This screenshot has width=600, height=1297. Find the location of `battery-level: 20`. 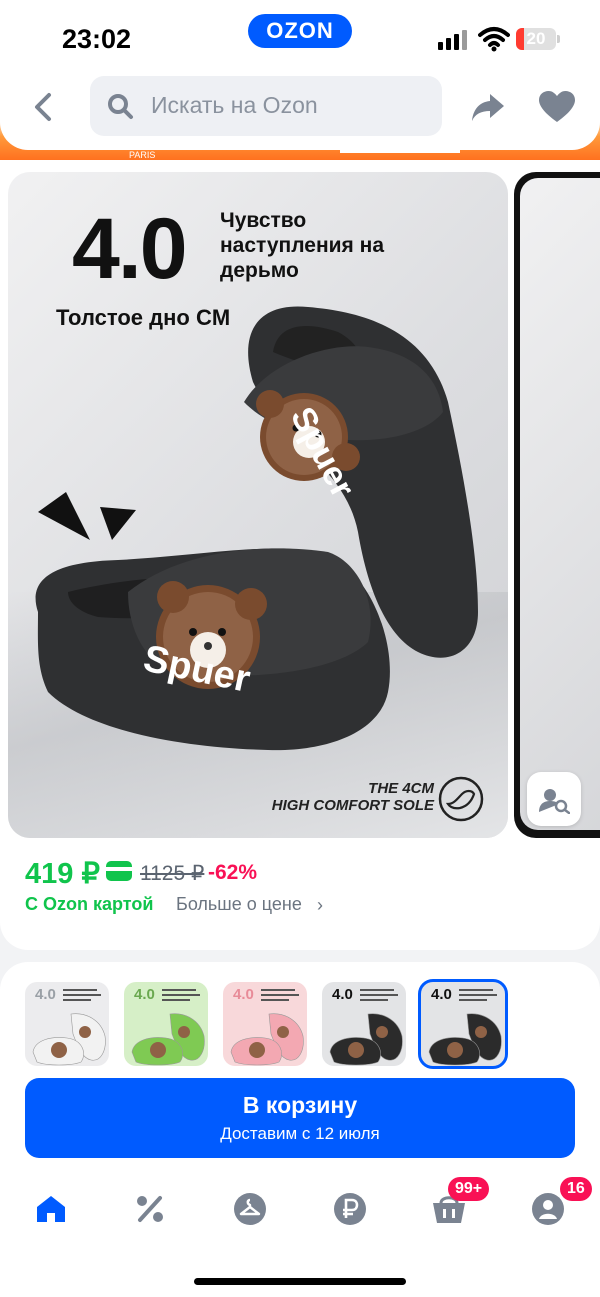

battery-level: 20 is located at coordinates (536, 38).